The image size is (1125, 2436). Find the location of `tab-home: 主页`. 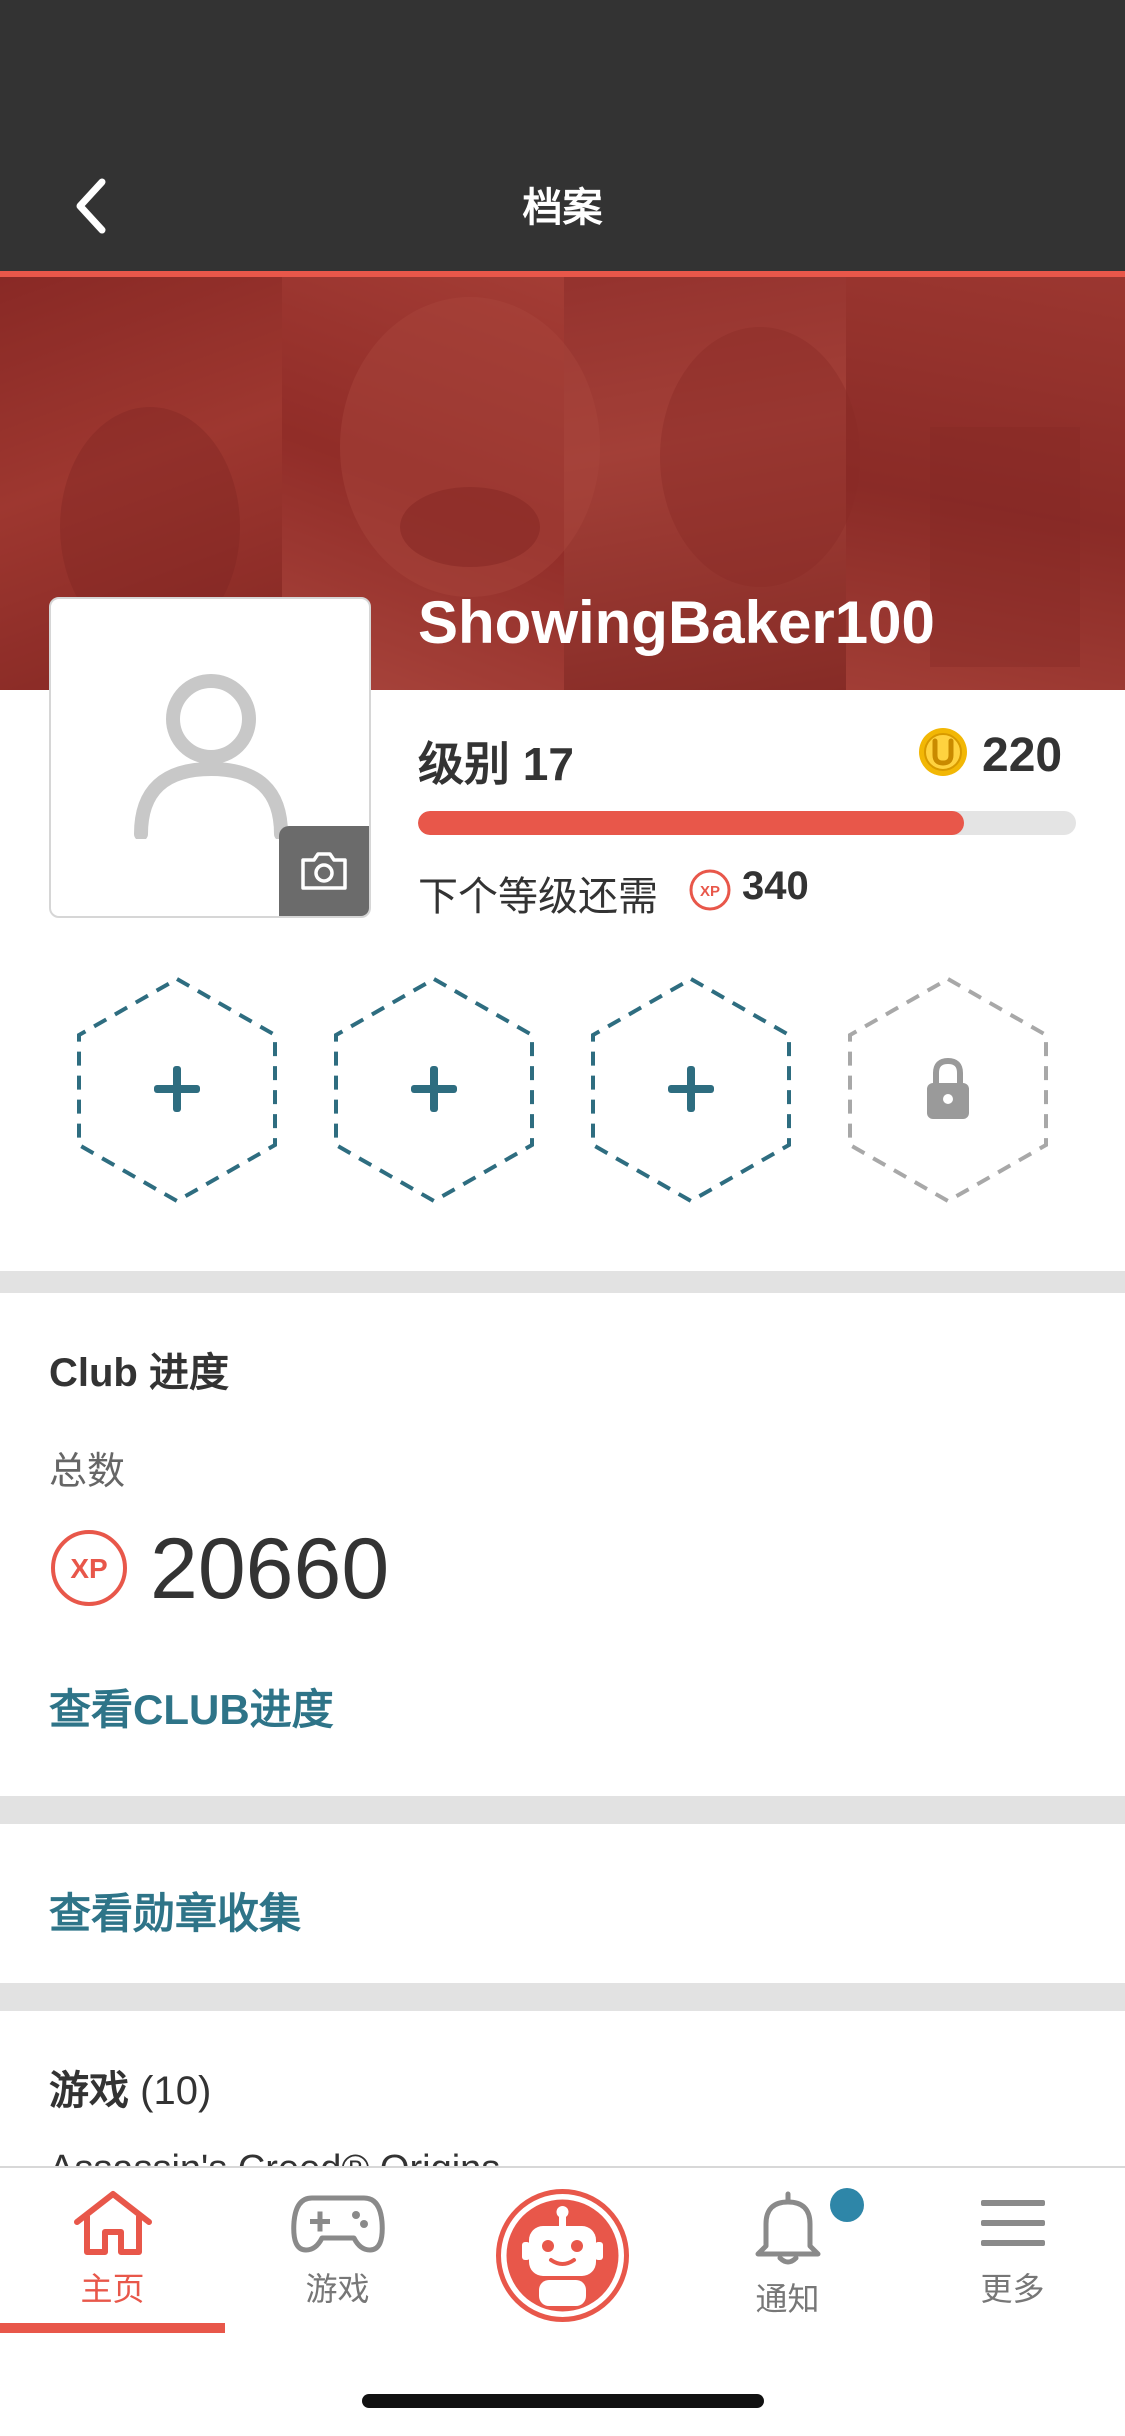

tab-home: 主页 is located at coordinates (112, 2263).